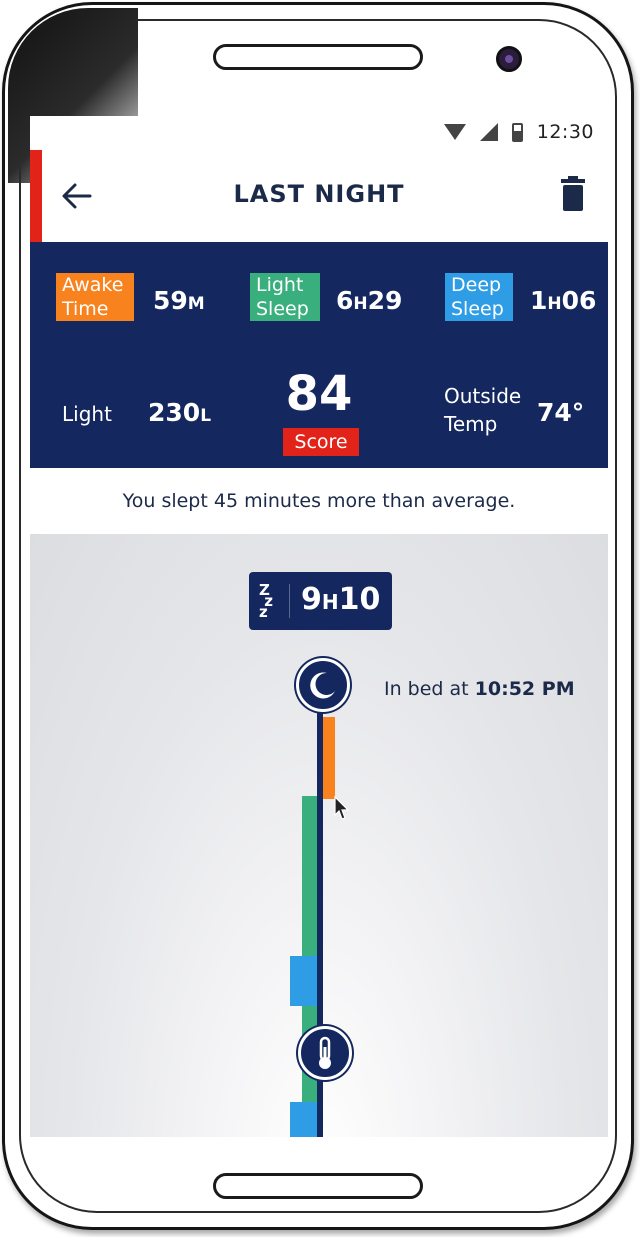 Image resolution: width=640 pixels, height=1237 pixels. Describe the element at coordinates (476, 285) in the screenshot. I see `deep-sleep-tag-line1: Deep` at that location.